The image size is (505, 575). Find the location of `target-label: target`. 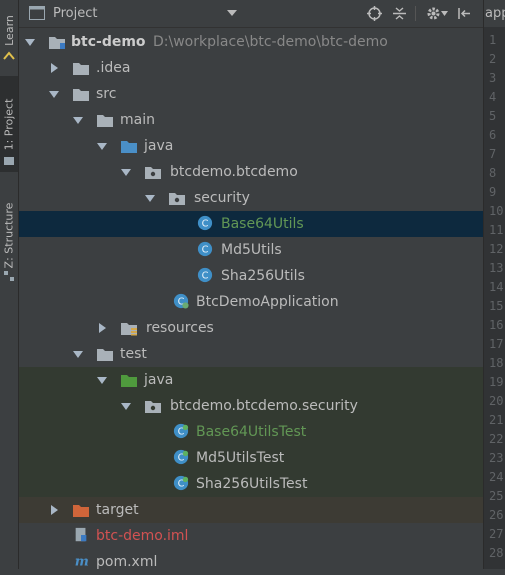

target-label: target is located at coordinates (117, 510).